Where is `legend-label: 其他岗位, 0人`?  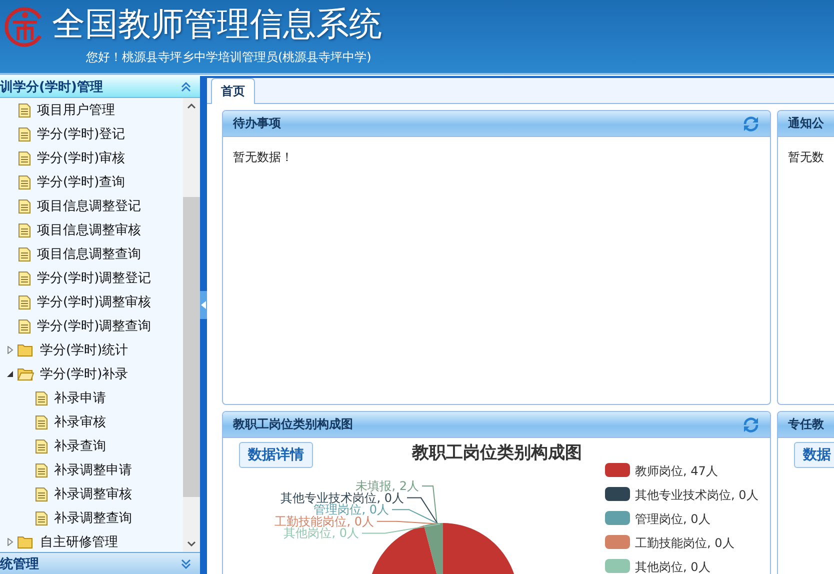 legend-label: 其他岗位, 0人 is located at coordinates (672, 567).